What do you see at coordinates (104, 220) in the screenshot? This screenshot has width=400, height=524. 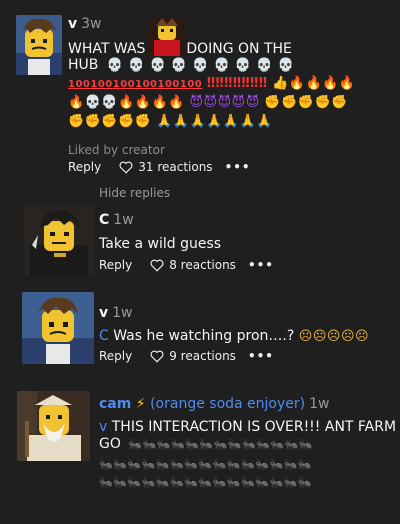 I see `commenter-name: C` at bounding box center [104, 220].